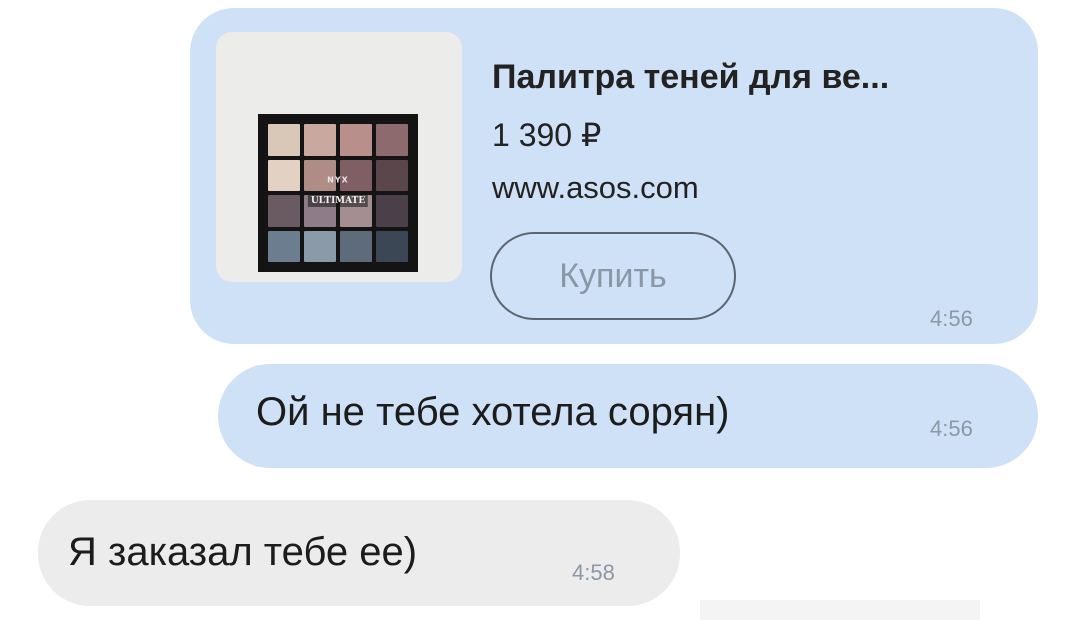  What do you see at coordinates (840, 610) in the screenshot?
I see `next-bubble-edge` at bounding box center [840, 610].